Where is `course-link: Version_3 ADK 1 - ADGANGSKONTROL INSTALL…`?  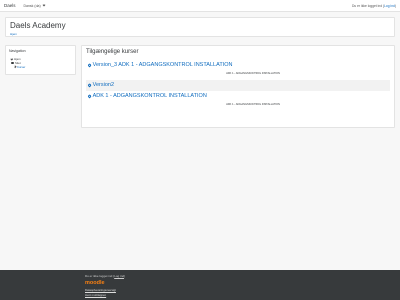 course-link: Version_3 ADK 1 - ADGANGSKONTROL INSTALL… is located at coordinates (237, 65).